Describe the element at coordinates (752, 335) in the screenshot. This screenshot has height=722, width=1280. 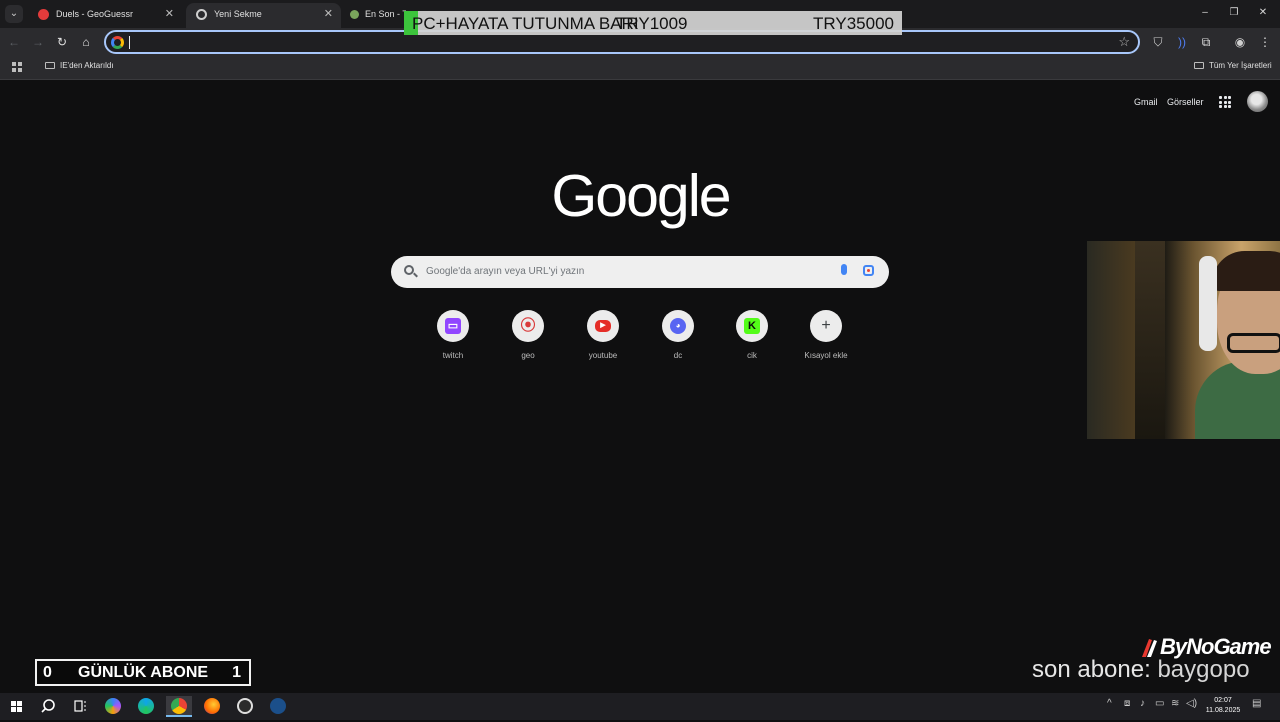
I see `shortcut-cik: K cik` at that location.